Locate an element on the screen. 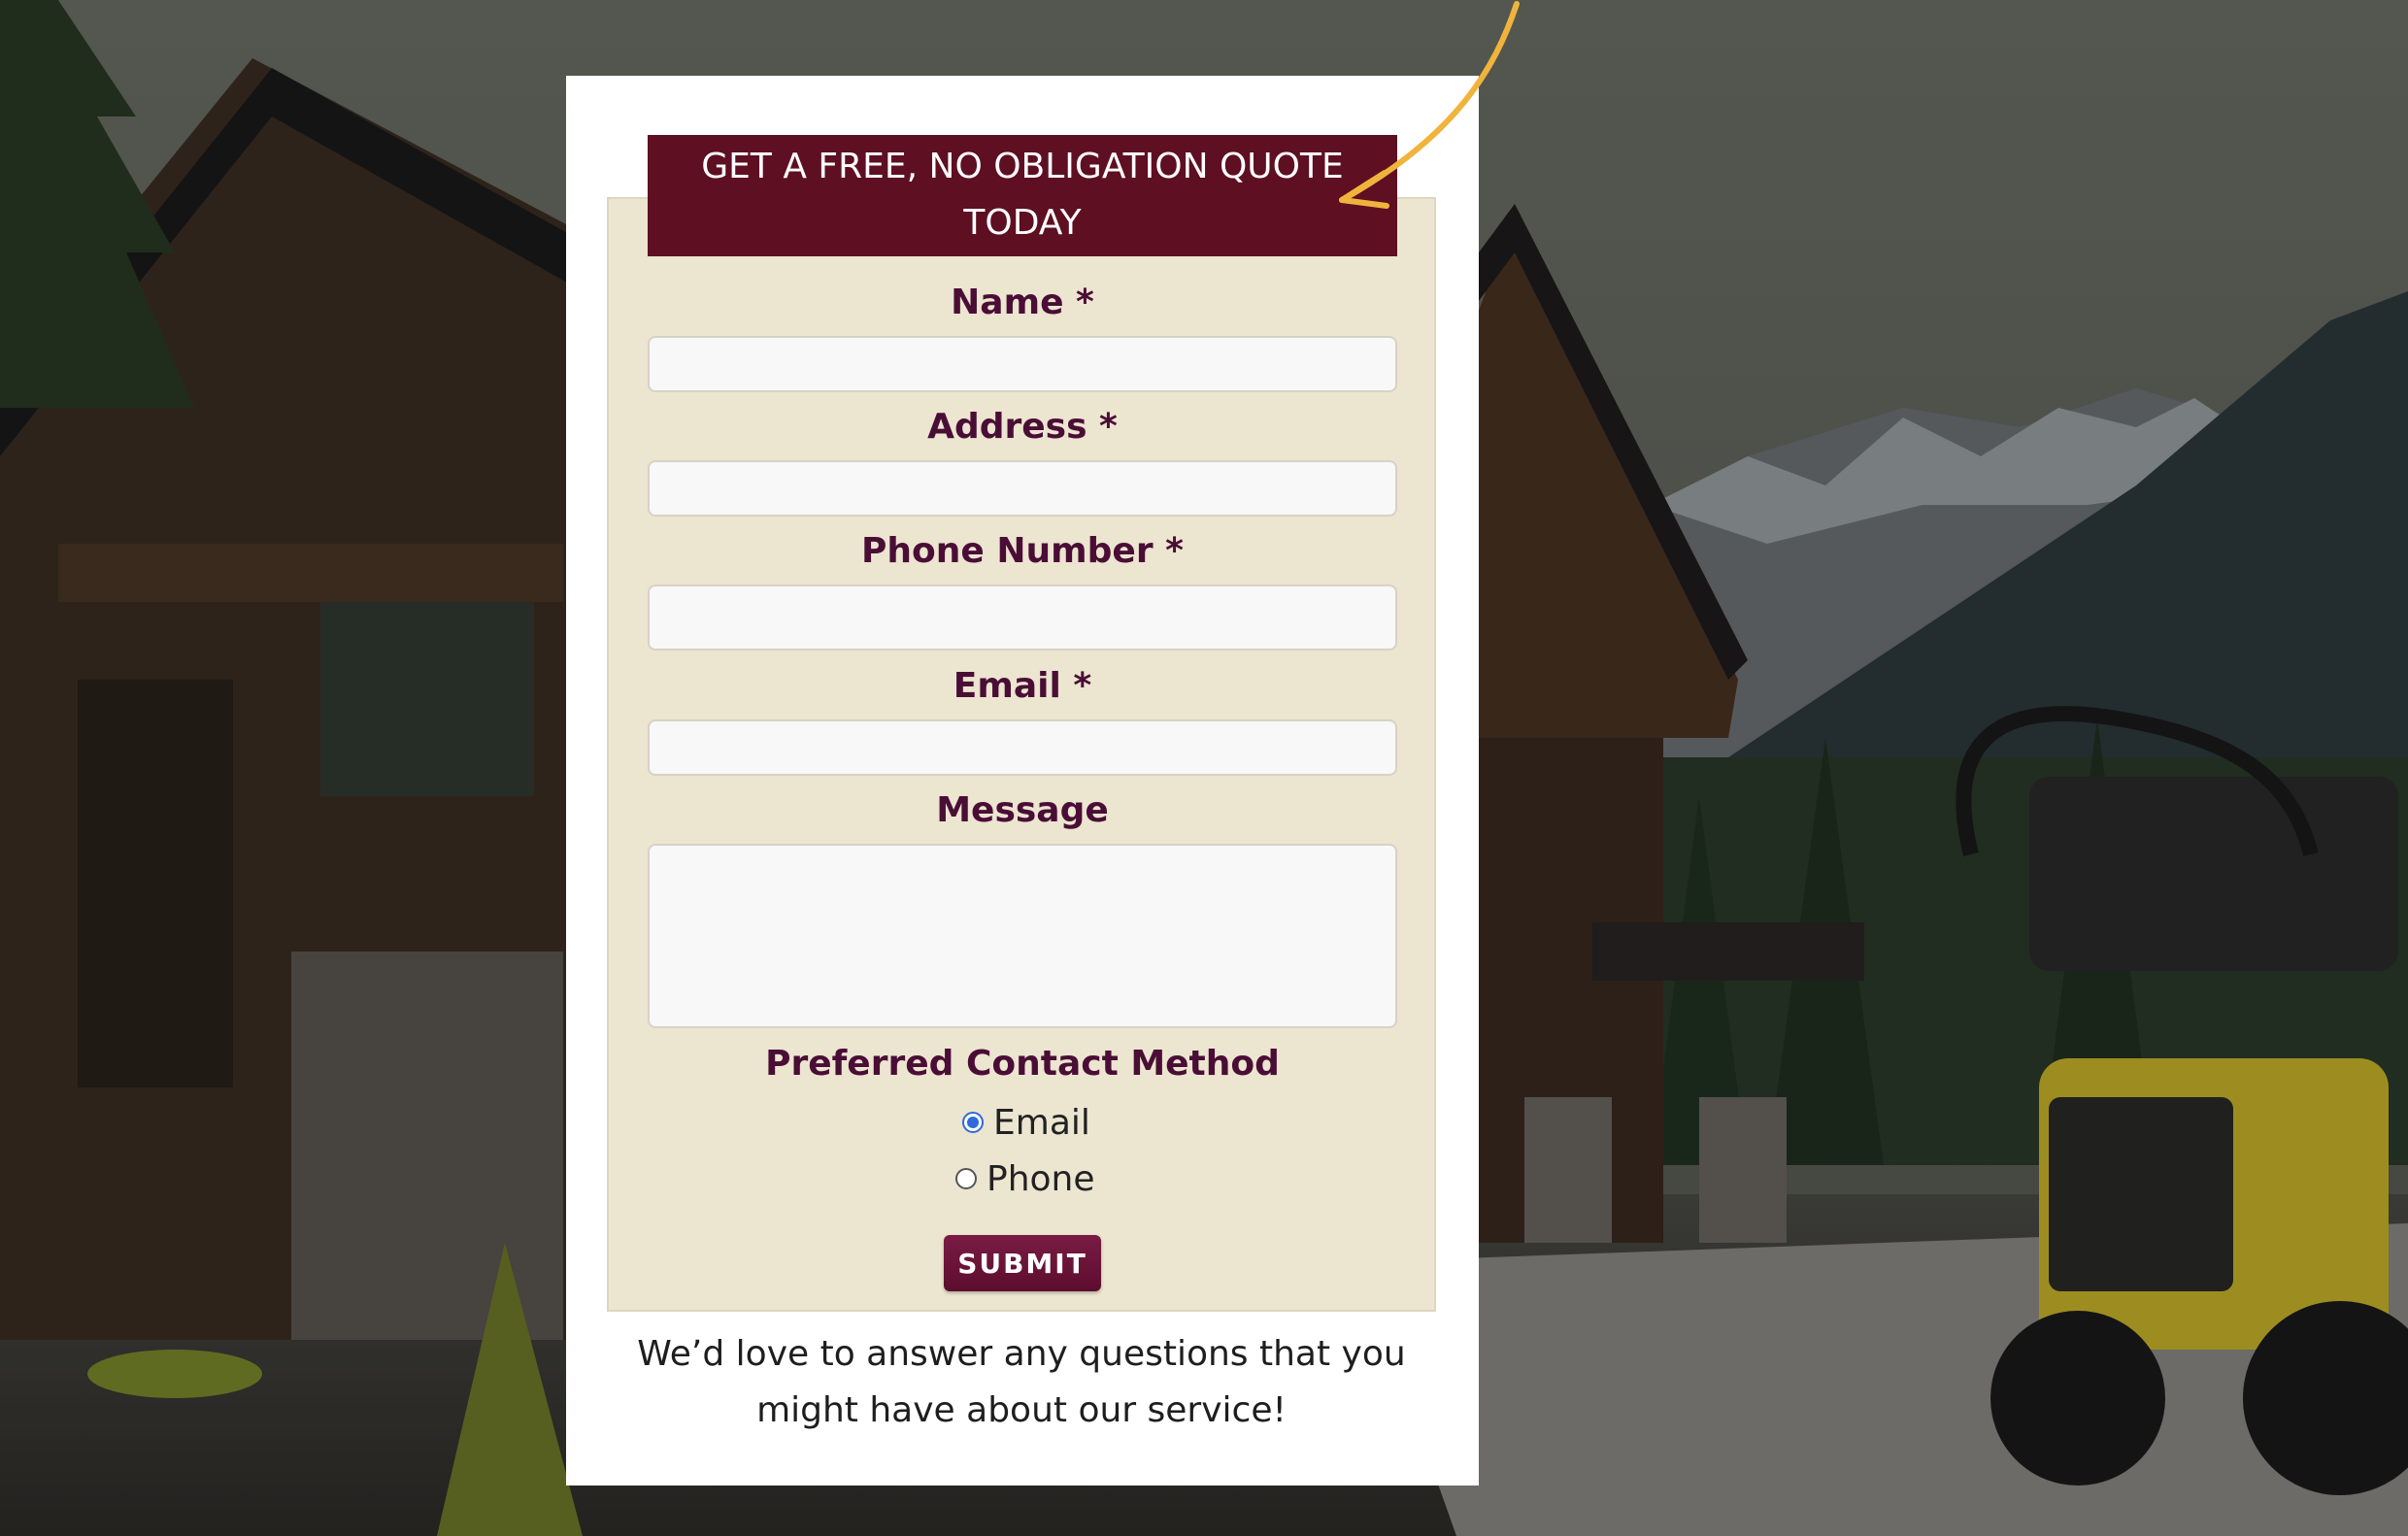  phone-radio-label: Phone is located at coordinates (1041, 1178).